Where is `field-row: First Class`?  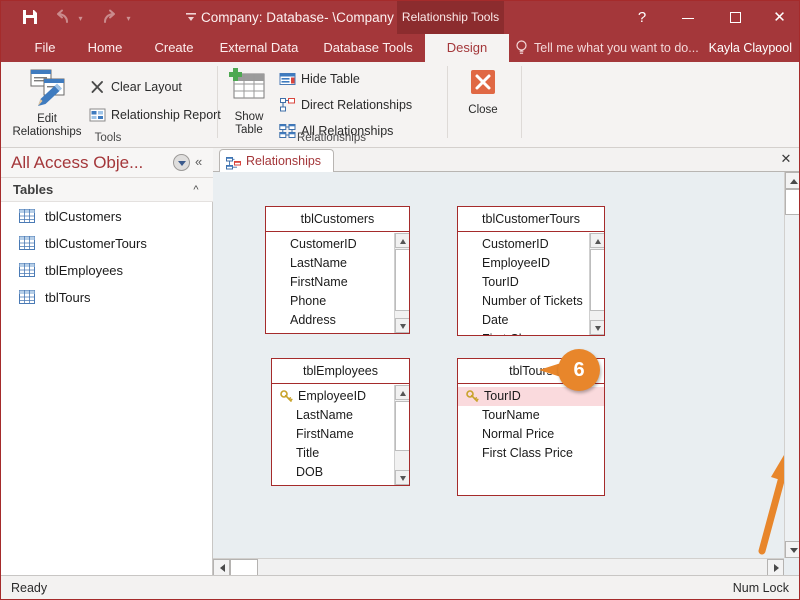 field-row: First Class is located at coordinates (531, 332).